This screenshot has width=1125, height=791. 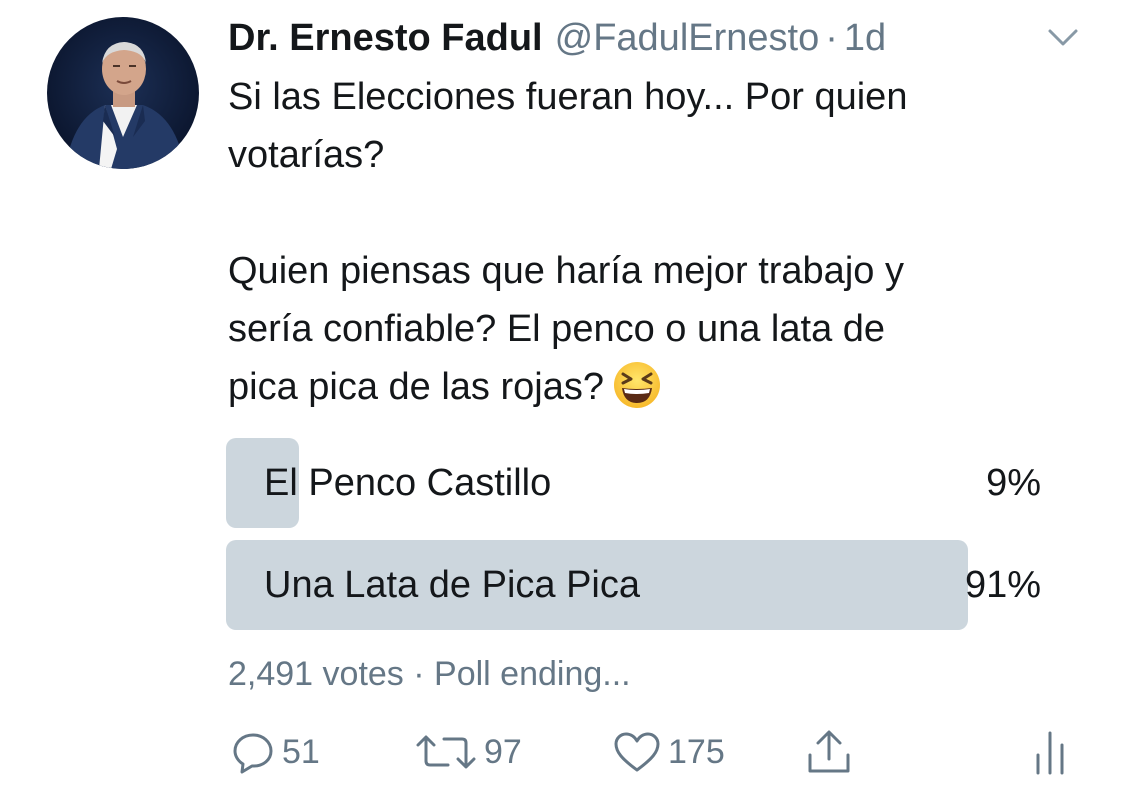 What do you see at coordinates (306, 155) in the screenshot?
I see `tweet-text-line: votarías?` at bounding box center [306, 155].